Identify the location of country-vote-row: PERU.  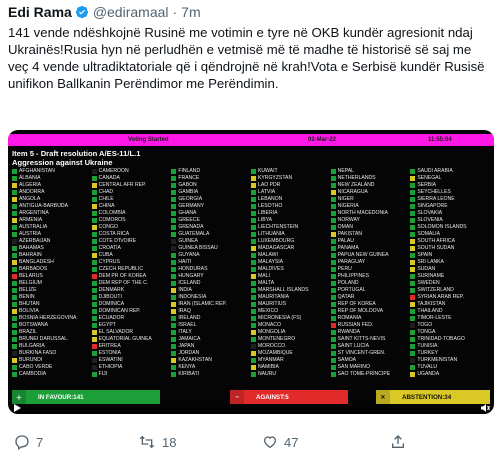
(370, 269).